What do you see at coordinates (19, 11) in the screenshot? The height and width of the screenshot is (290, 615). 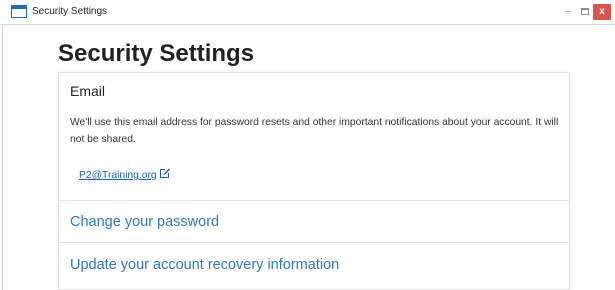 I see `window-app-icon` at bounding box center [19, 11].